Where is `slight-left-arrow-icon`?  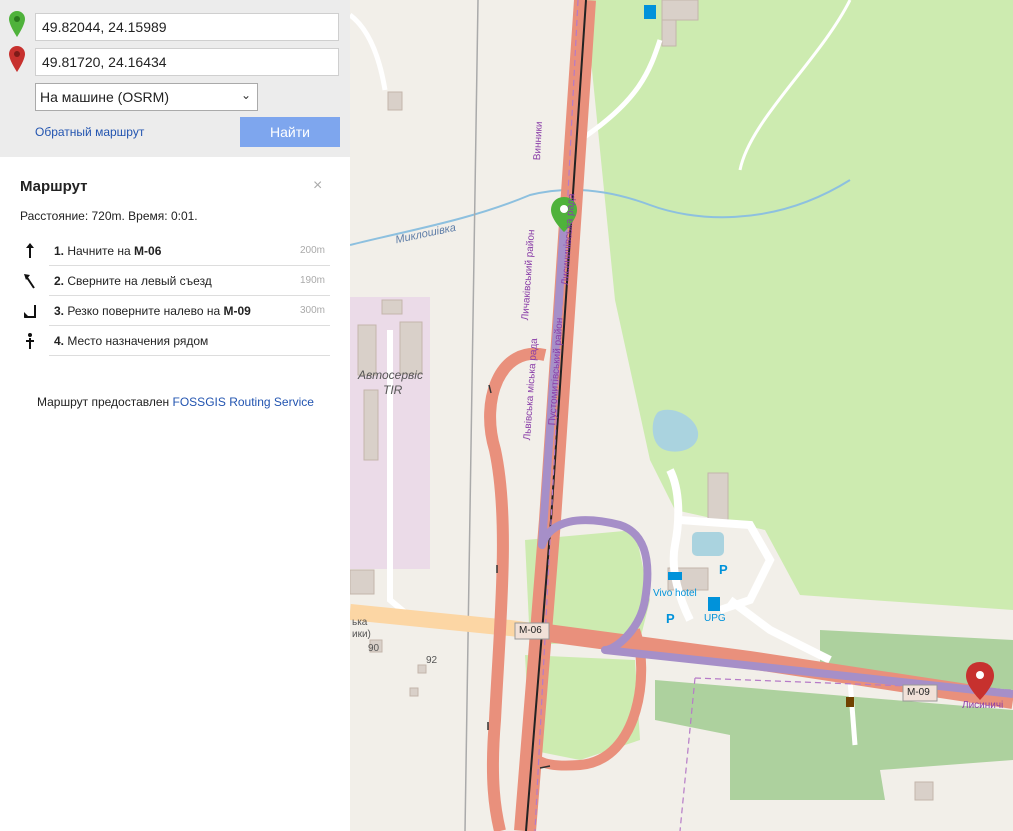
slight-left-arrow-icon is located at coordinates (29, 281).